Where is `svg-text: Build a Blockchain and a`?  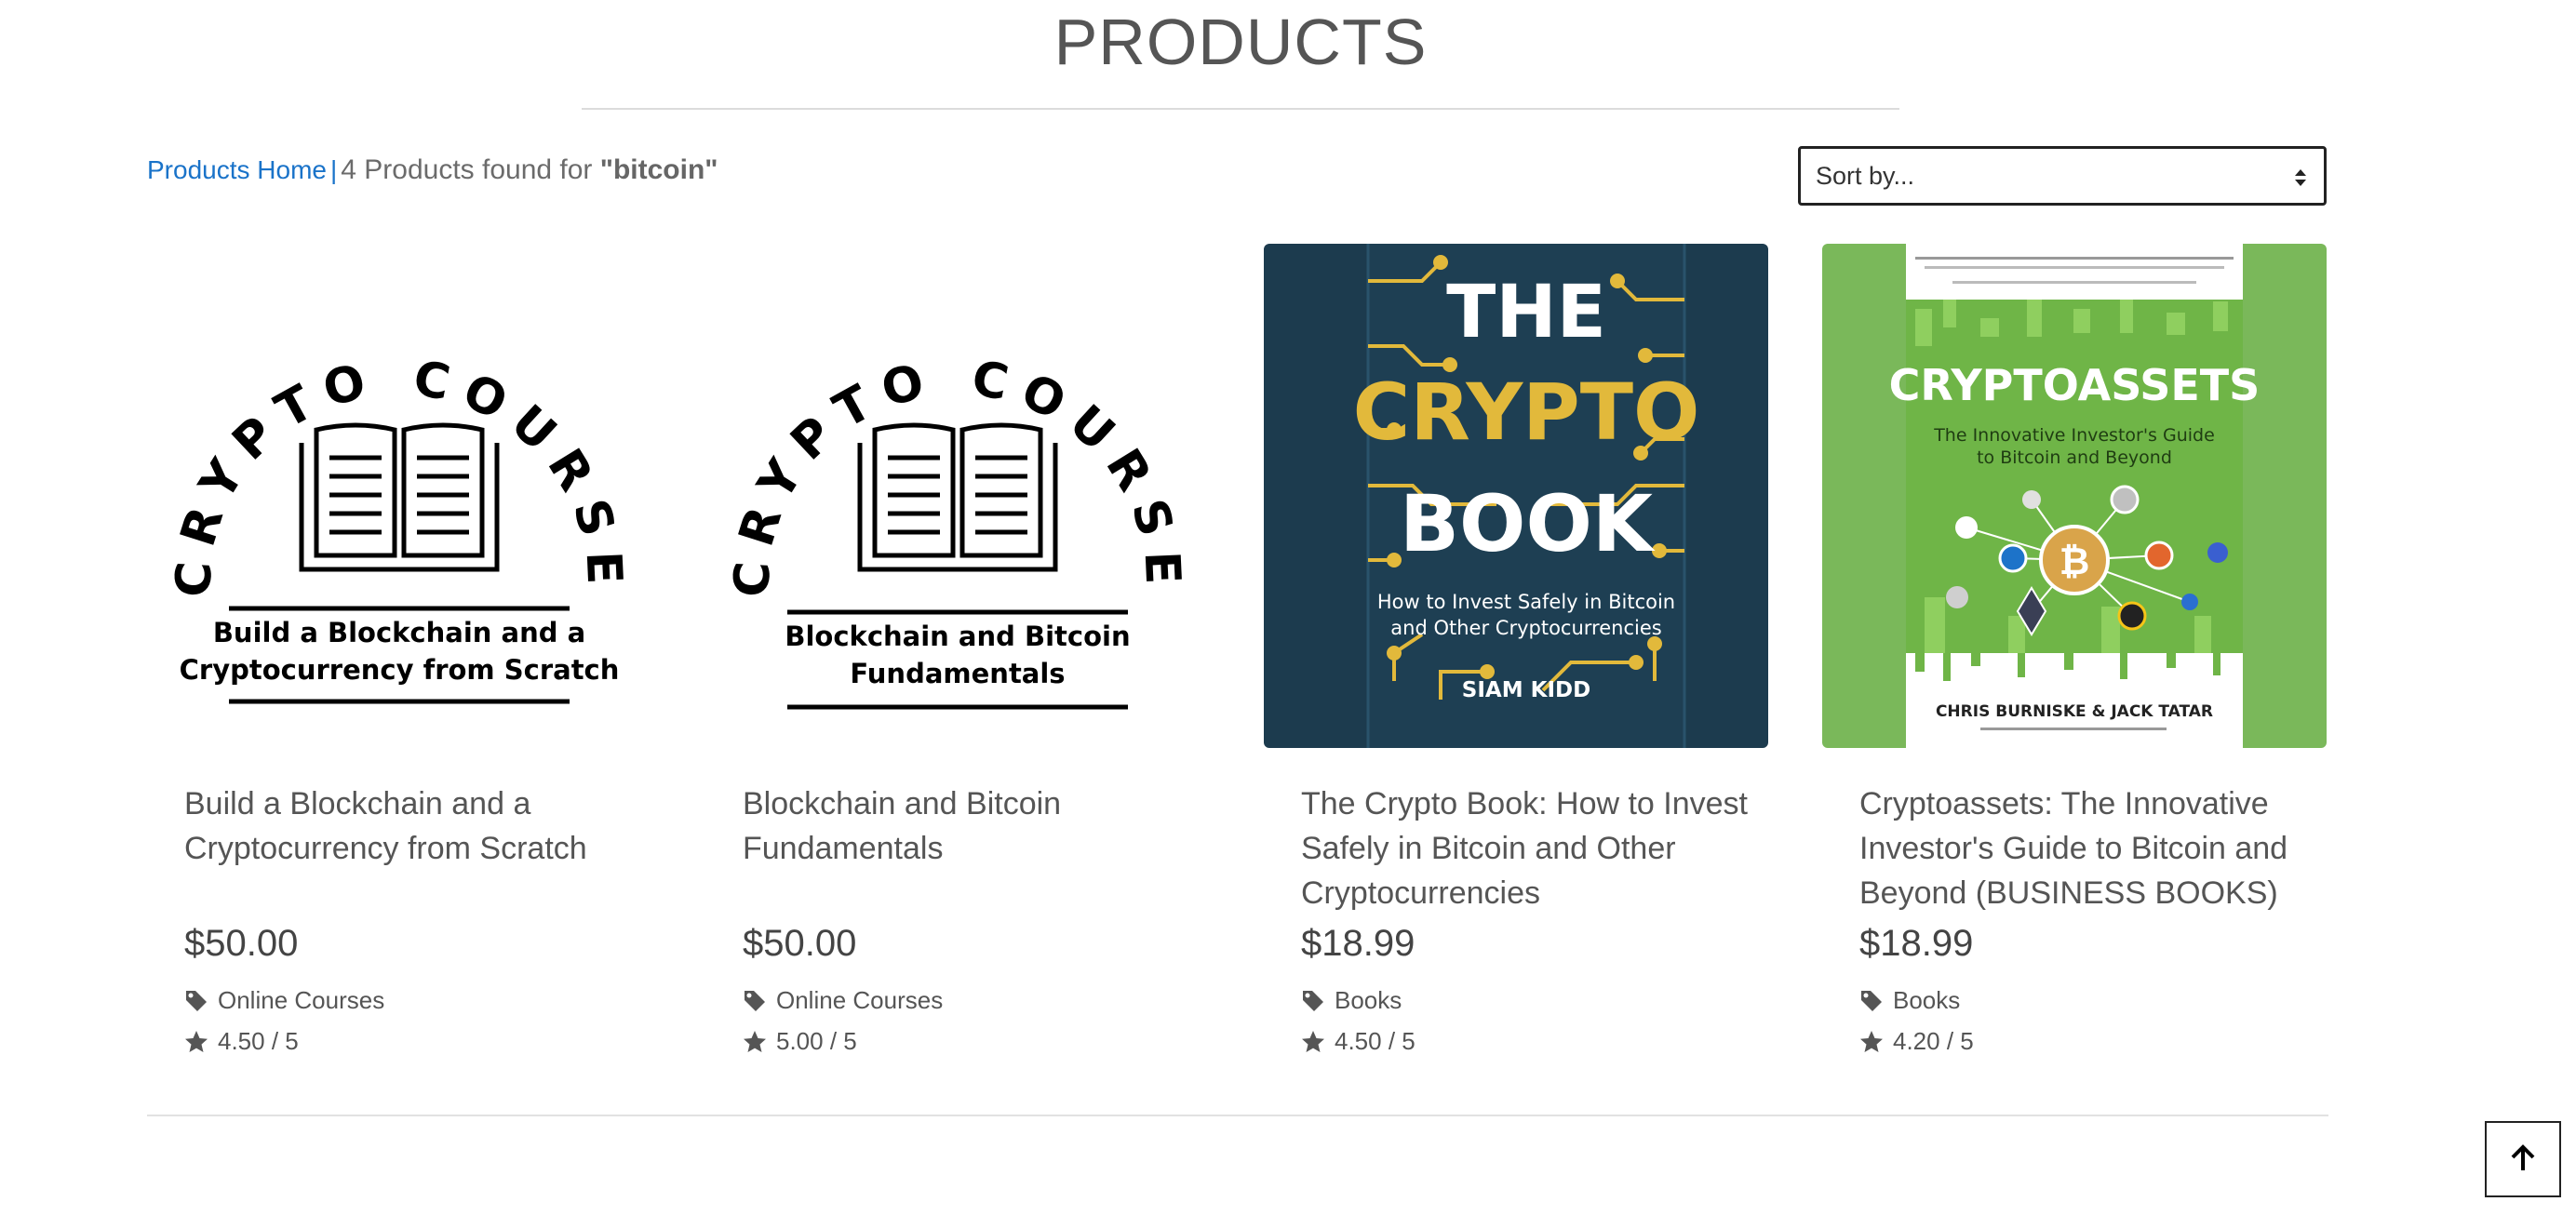 svg-text: Build a Blockchain and a is located at coordinates (399, 632).